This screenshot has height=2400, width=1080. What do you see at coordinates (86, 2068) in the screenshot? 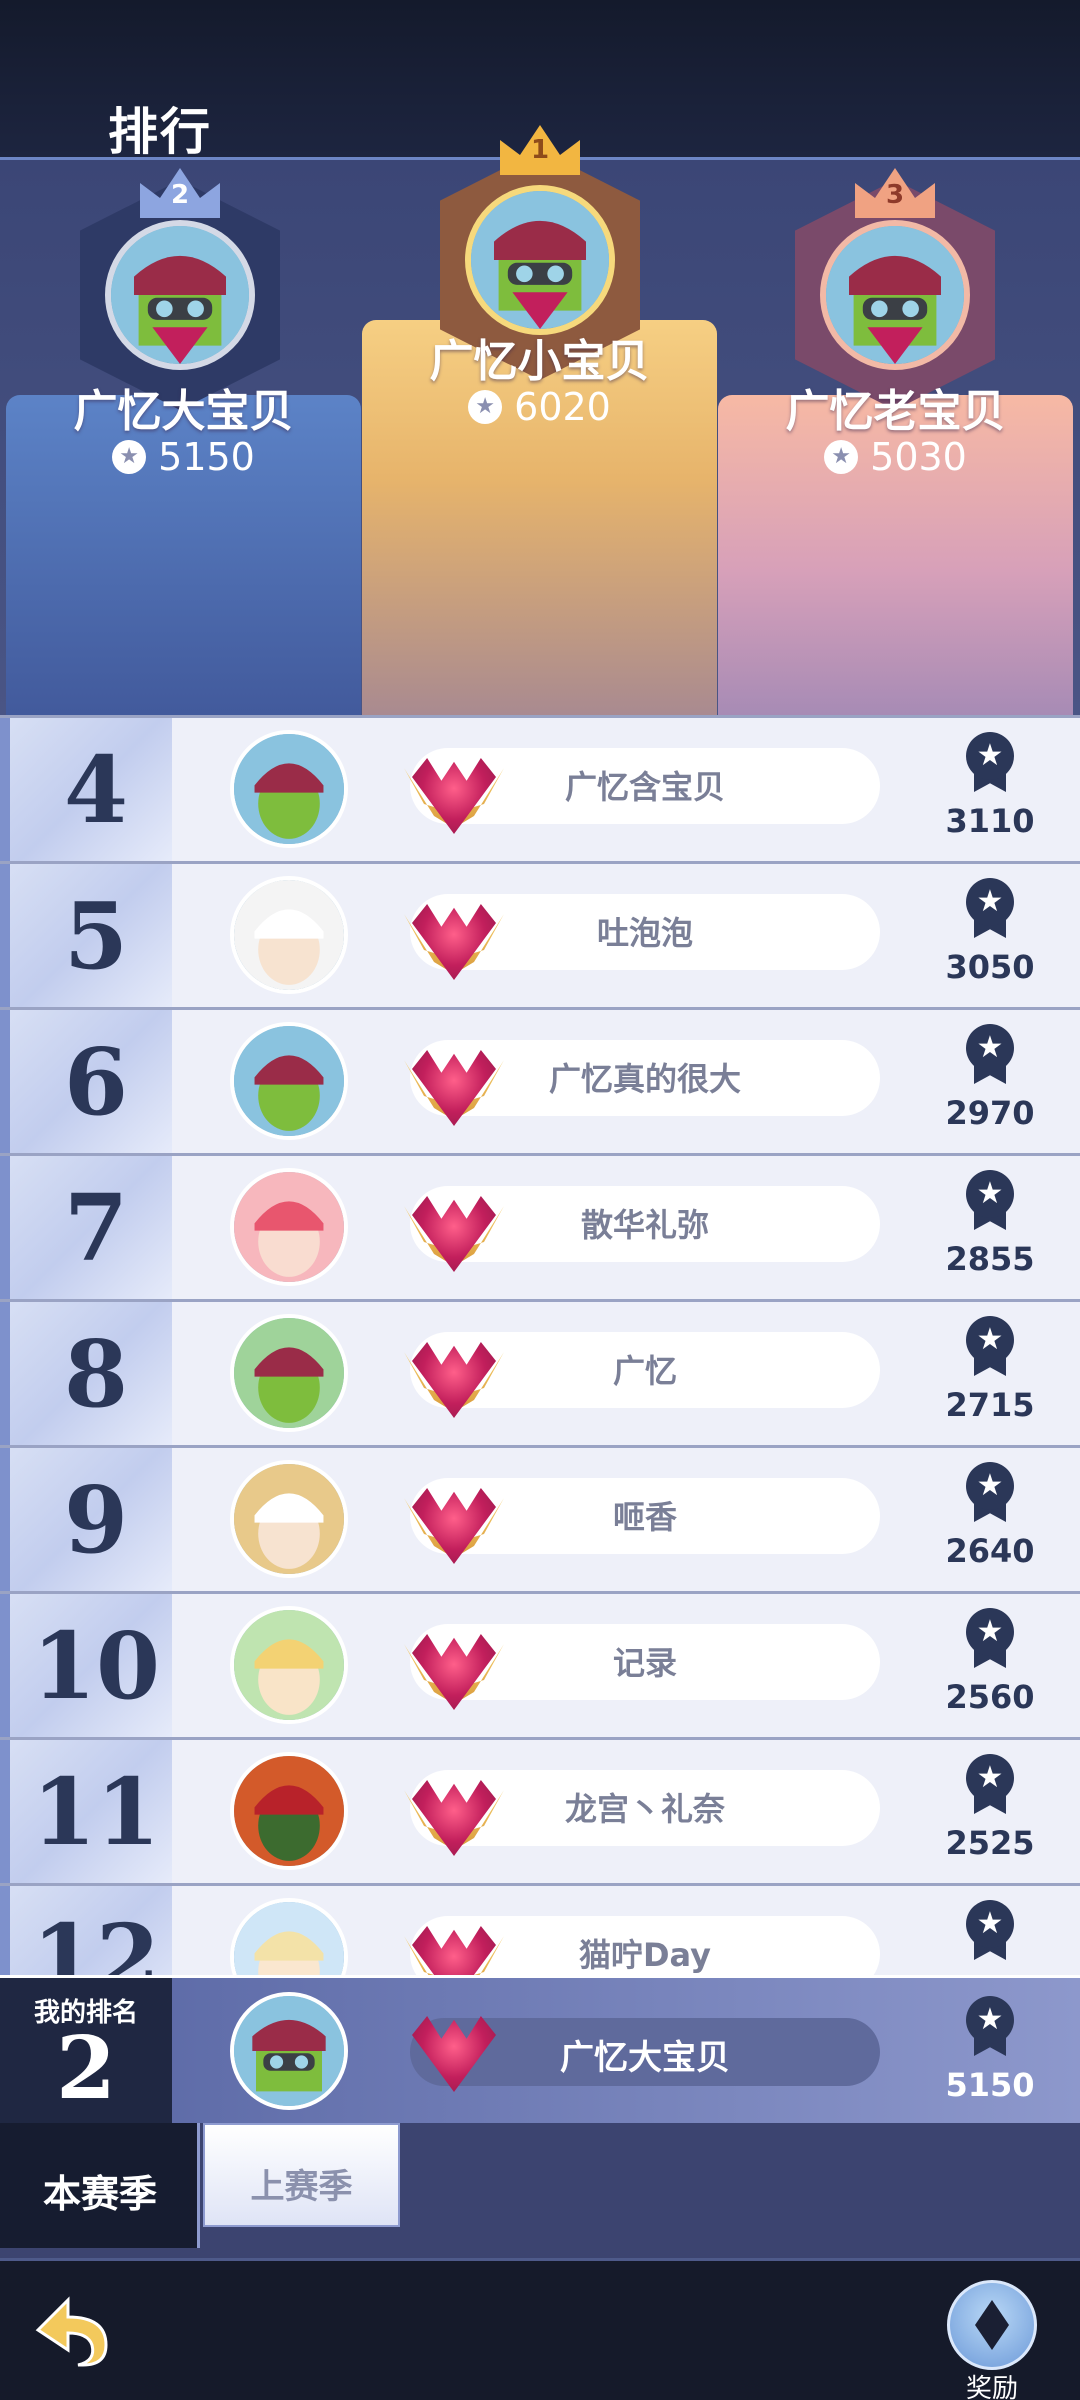
I see `my-rank-number: 2` at bounding box center [86, 2068].